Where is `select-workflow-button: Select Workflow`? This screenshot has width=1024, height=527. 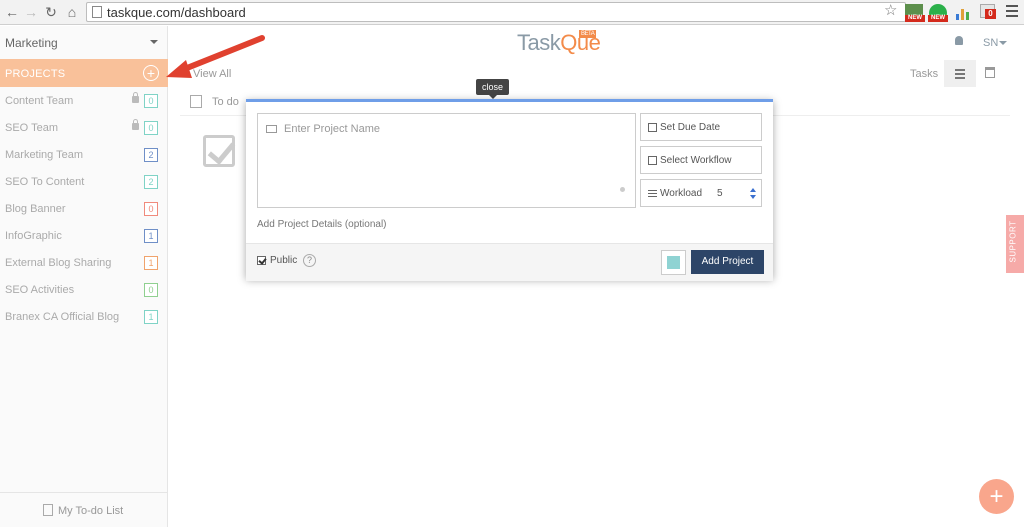 select-workflow-button: Select Workflow is located at coordinates (701, 160).